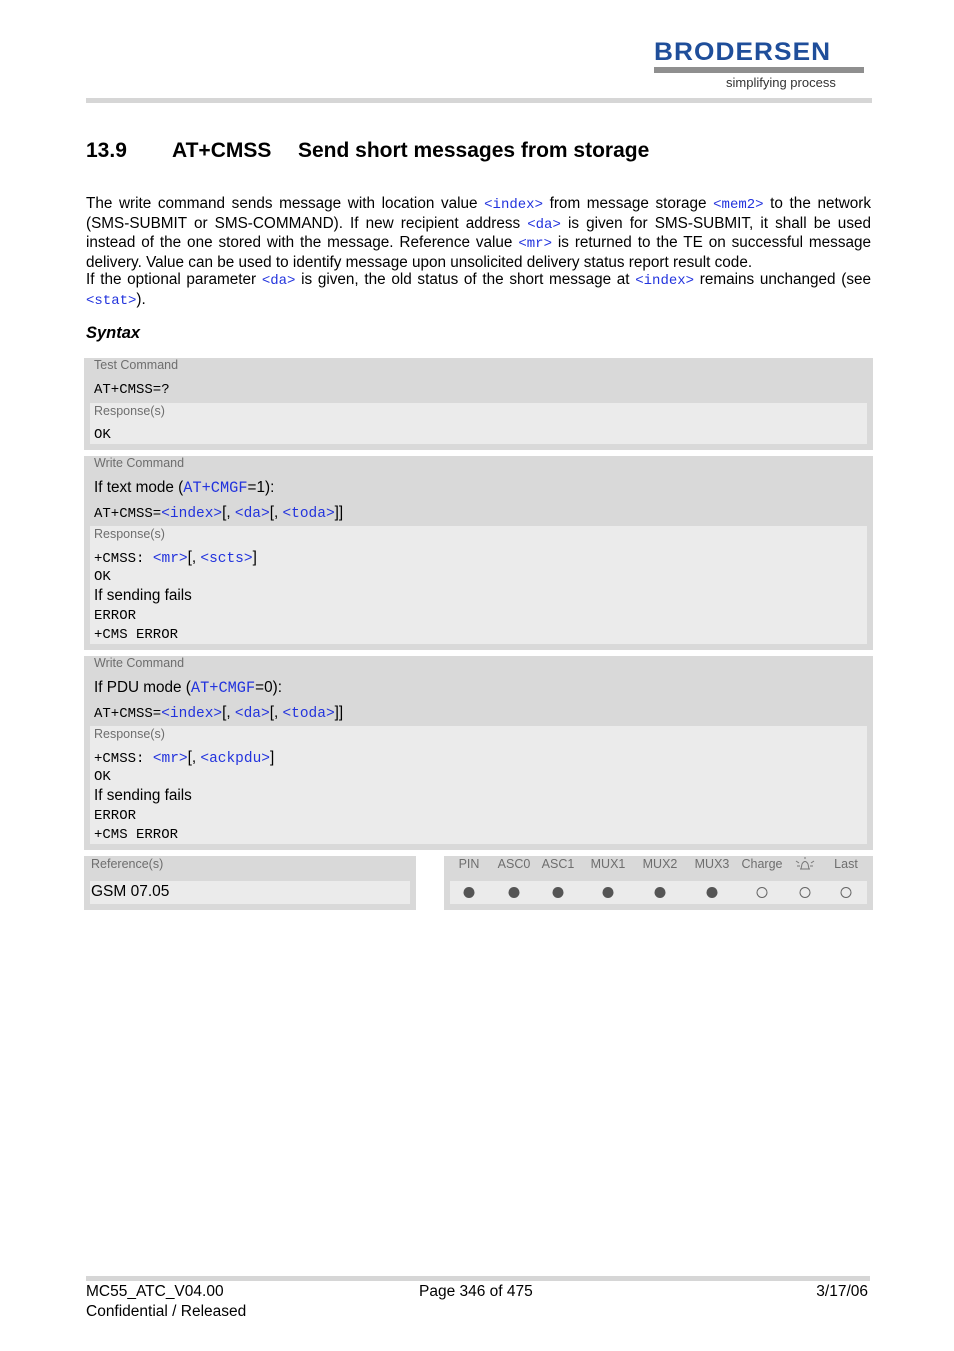  Describe the element at coordinates (111, 301) in the screenshot. I see `param-stat-link: <stat>` at that location.